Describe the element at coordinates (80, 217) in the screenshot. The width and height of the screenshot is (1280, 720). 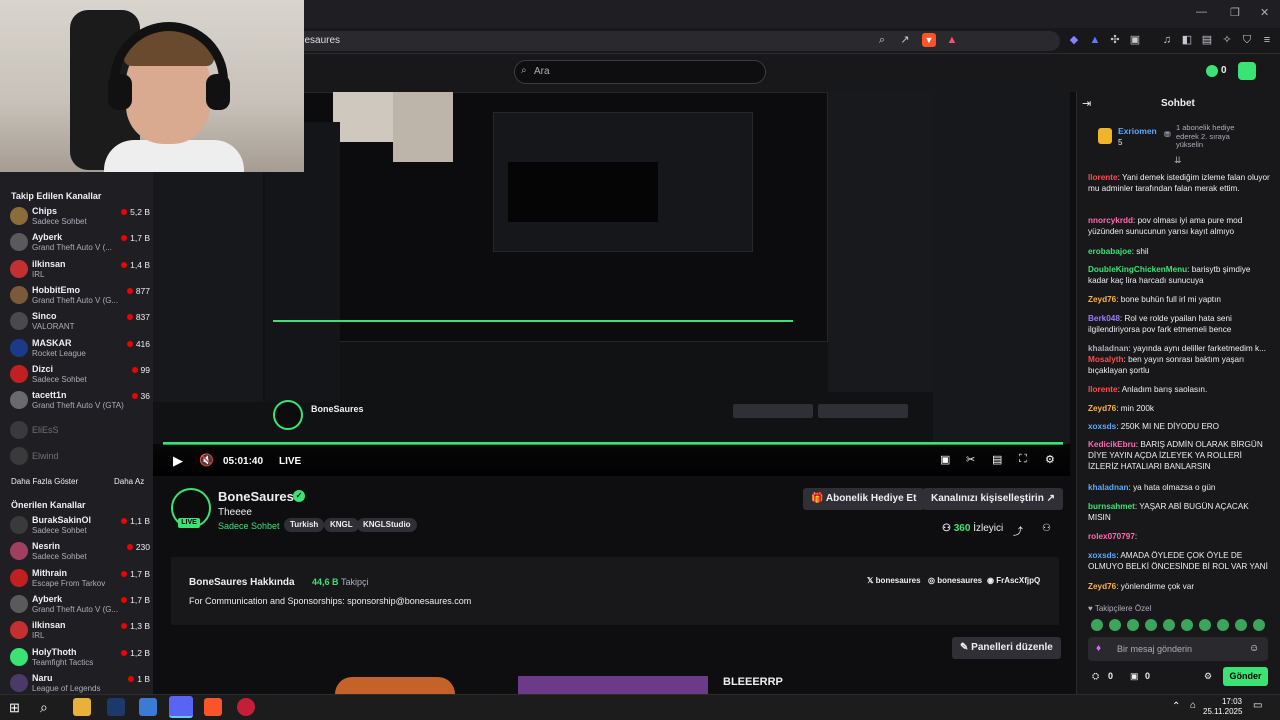
I see `sidebar-channel-followed-0: Chips Sadece Sohbet 5,2 B` at that location.